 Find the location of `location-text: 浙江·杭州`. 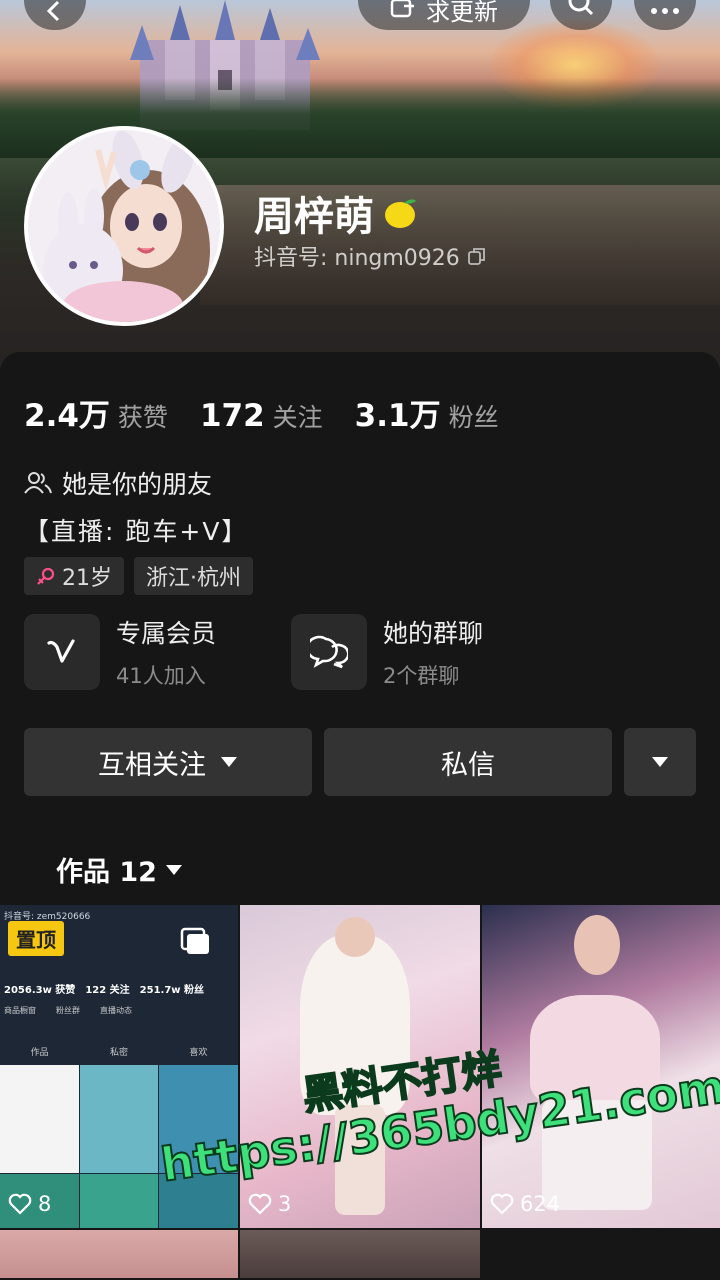

location-text: 浙江·杭州 is located at coordinates (193, 578).